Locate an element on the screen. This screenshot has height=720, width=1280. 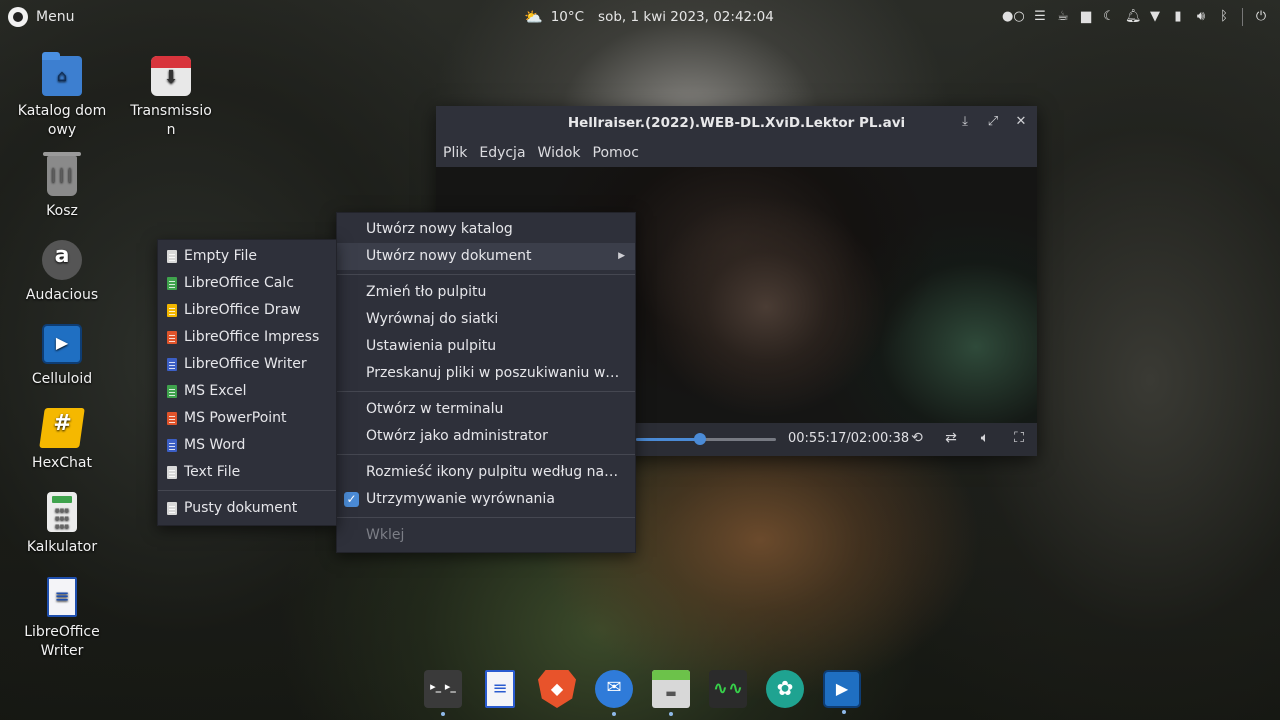
menu-item-align-grid: Wyrównaj do siatki is located at coordinates (486, 319).